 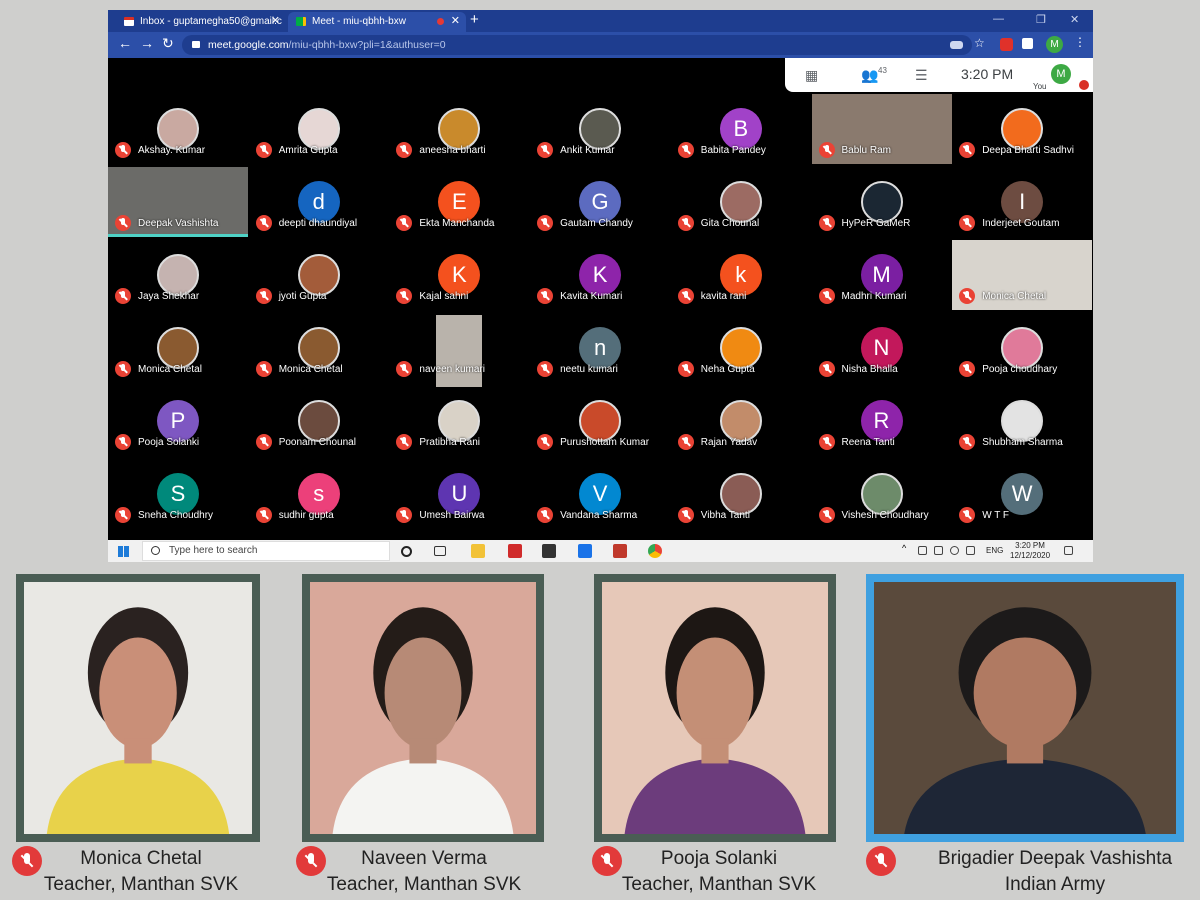 I want to click on participant-tile: k kavita rani, so click(x=741, y=275).